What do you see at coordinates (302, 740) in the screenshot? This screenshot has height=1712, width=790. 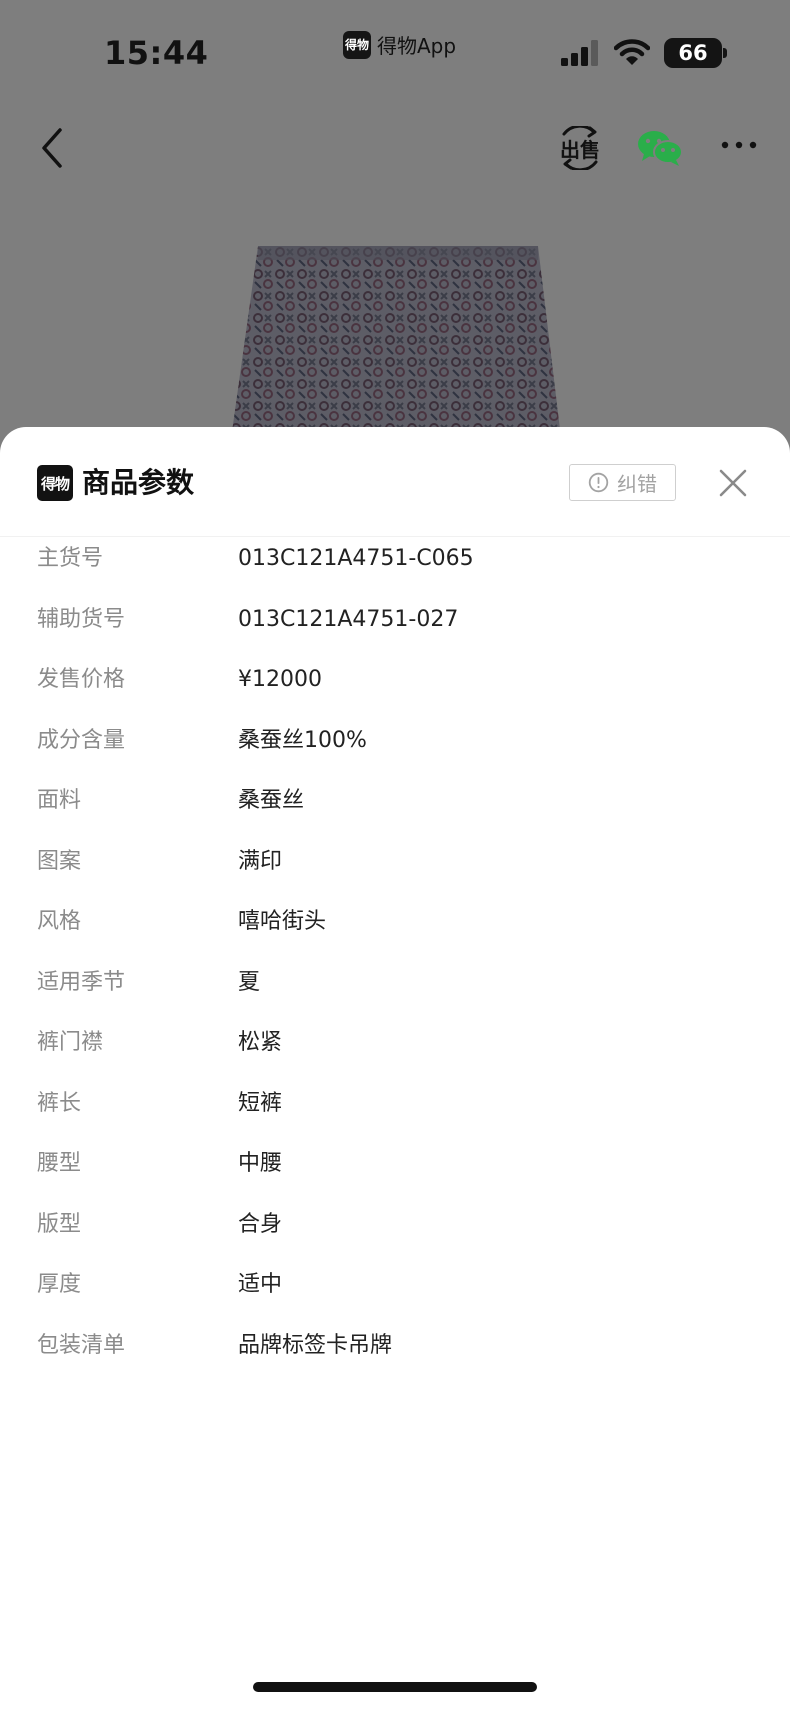 I see `param-value: 桑蚕丝100%` at bounding box center [302, 740].